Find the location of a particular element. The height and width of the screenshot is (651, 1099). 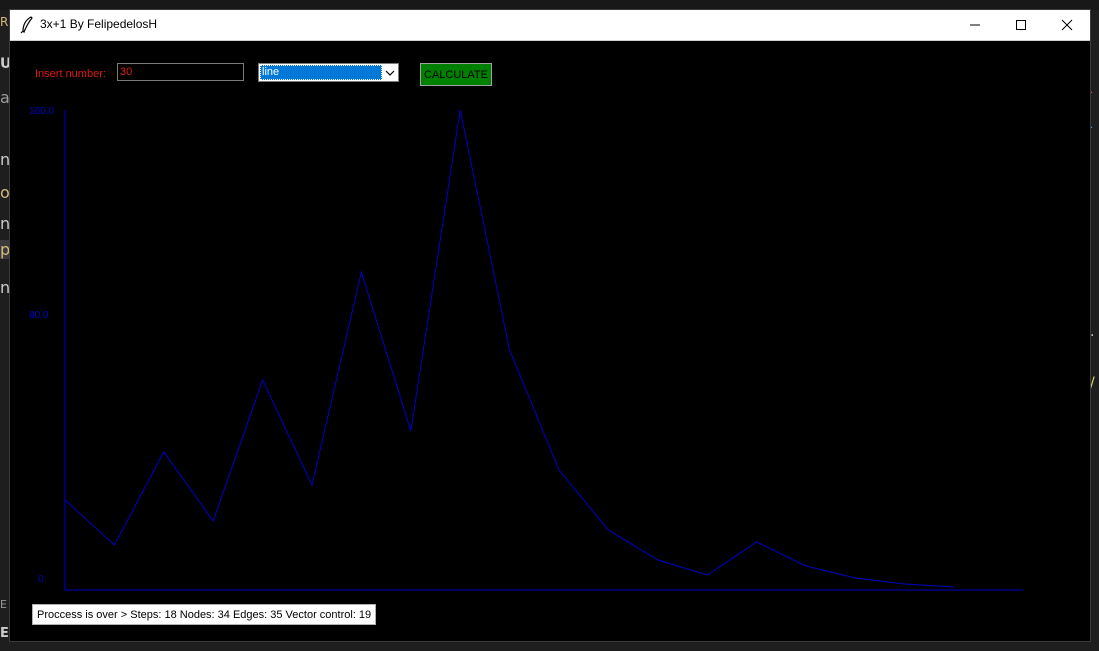

insert-number-label: Insert number: is located at coordinates (70, 74).